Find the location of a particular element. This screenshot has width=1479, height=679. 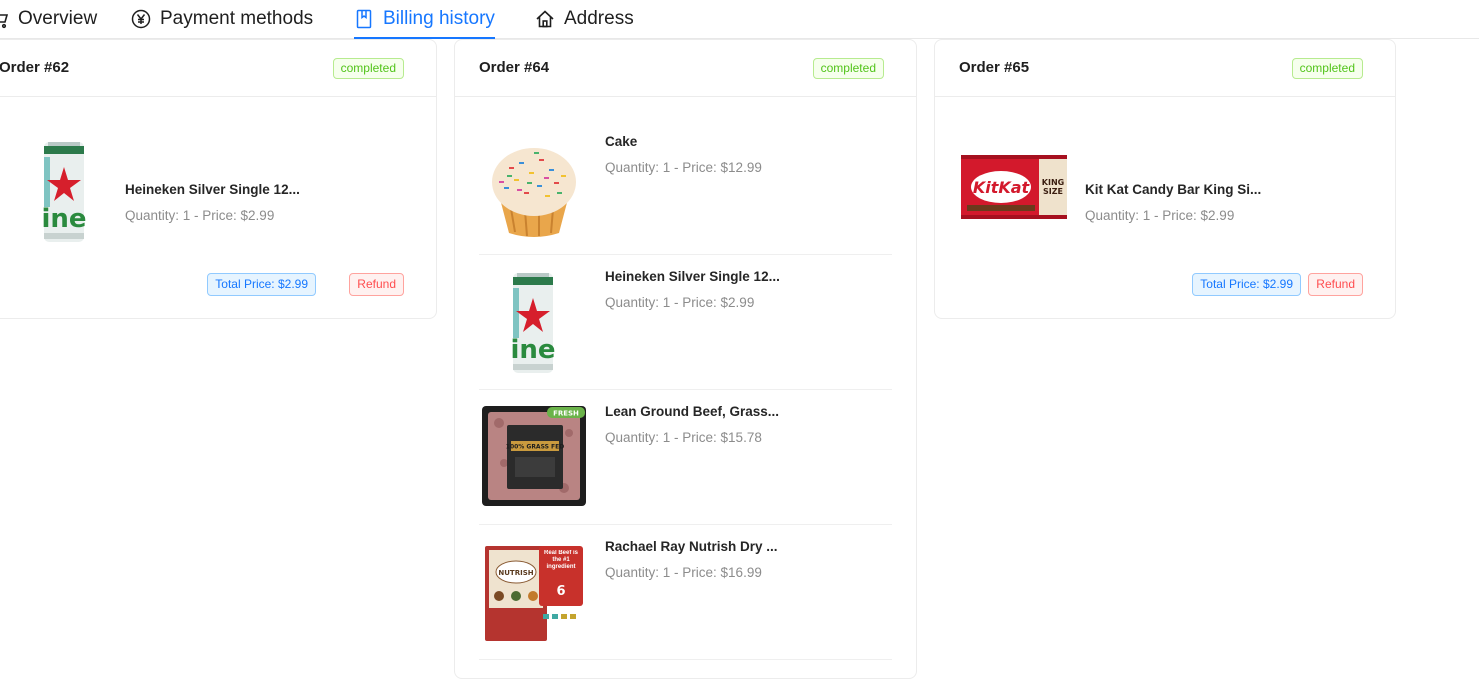

item-quantity-price: Quantity: 1 - Price: $15.78 is located at coordinates (683, 437).